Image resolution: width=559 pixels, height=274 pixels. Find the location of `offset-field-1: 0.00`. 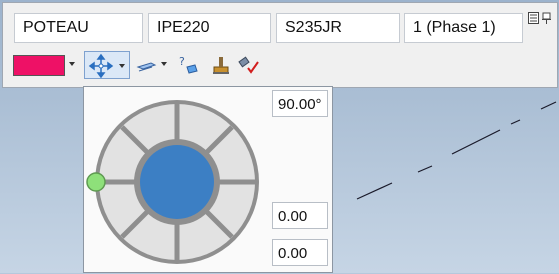

offset-field-1: 0.00 is located at coordinates (300, 215).